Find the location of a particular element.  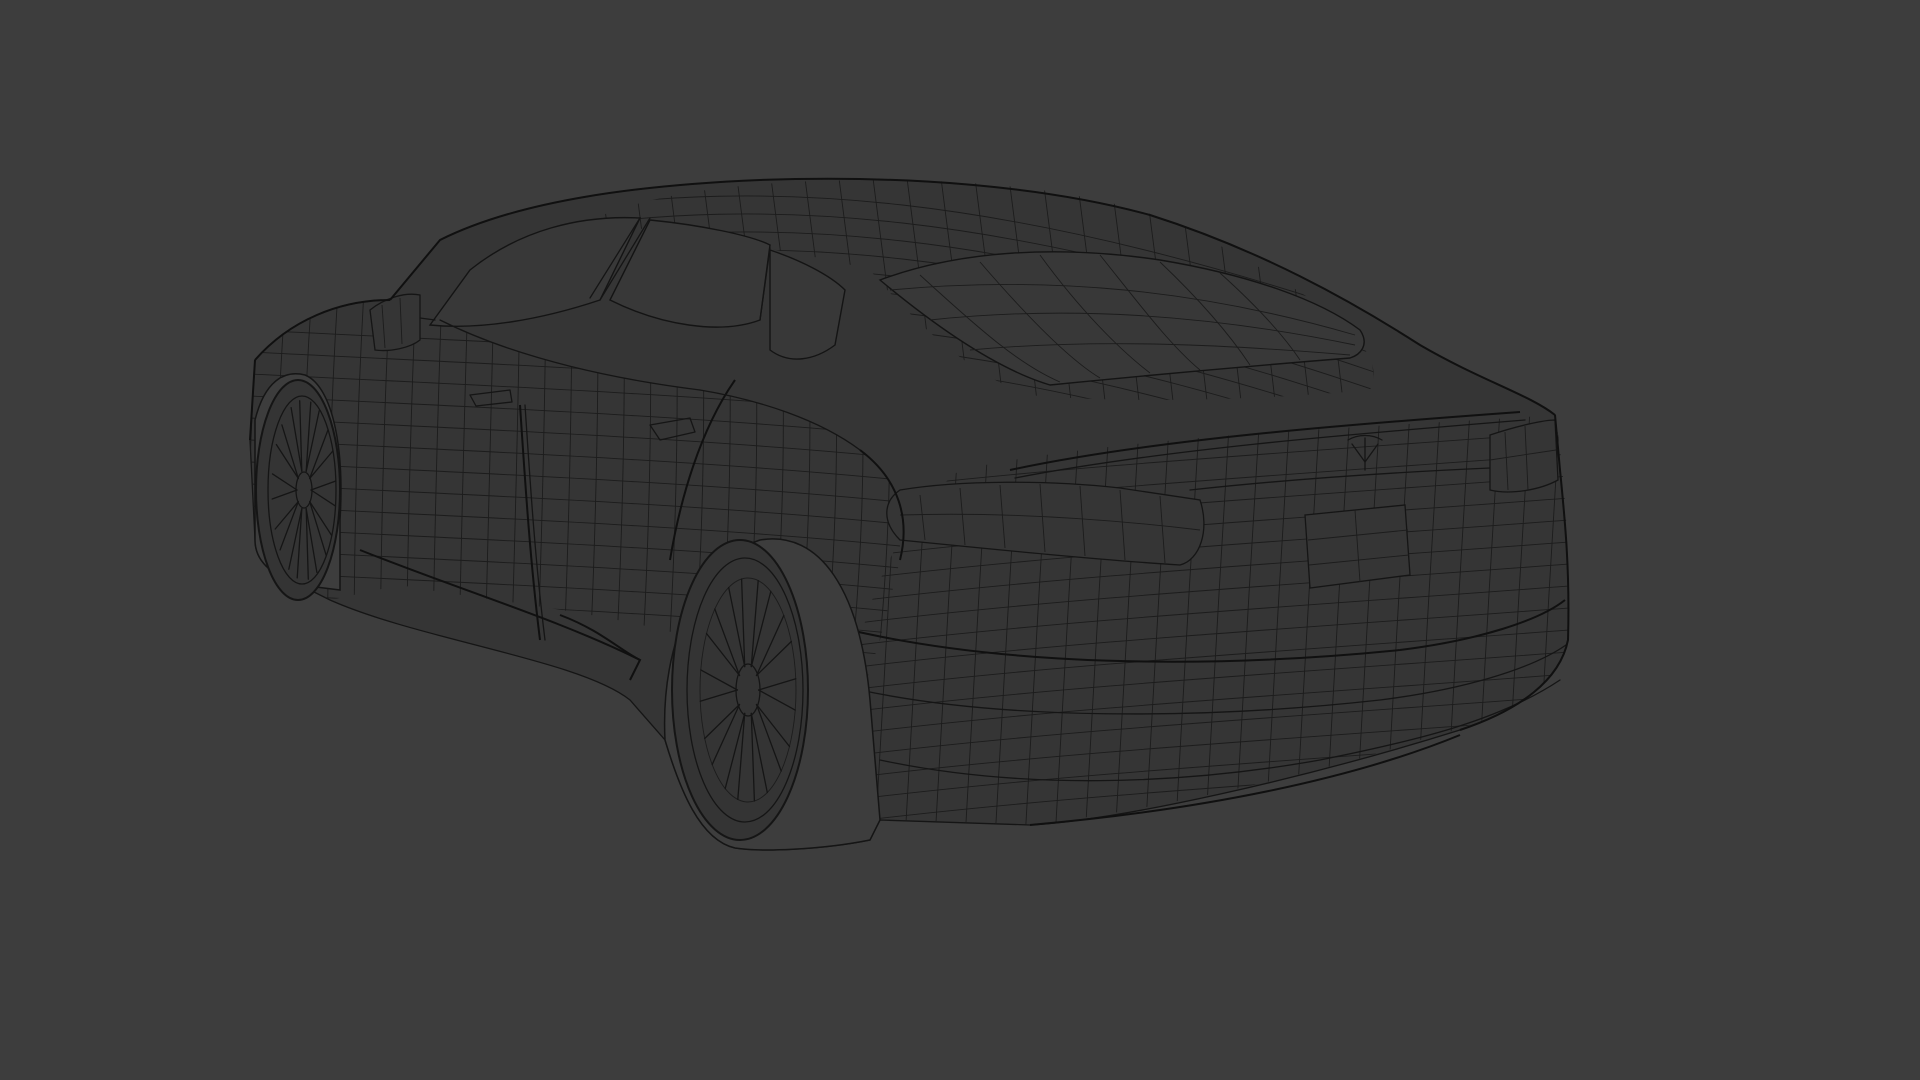

front-wheel is located at coordinates (298, 490).